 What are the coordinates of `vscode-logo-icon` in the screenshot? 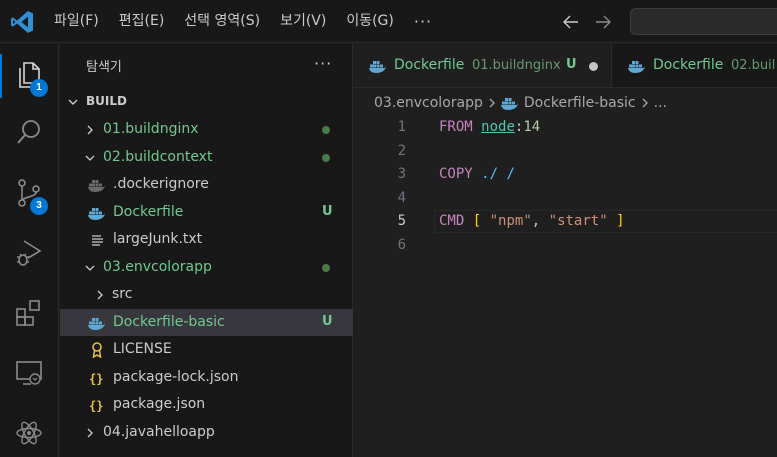 It's located at (22, 22).